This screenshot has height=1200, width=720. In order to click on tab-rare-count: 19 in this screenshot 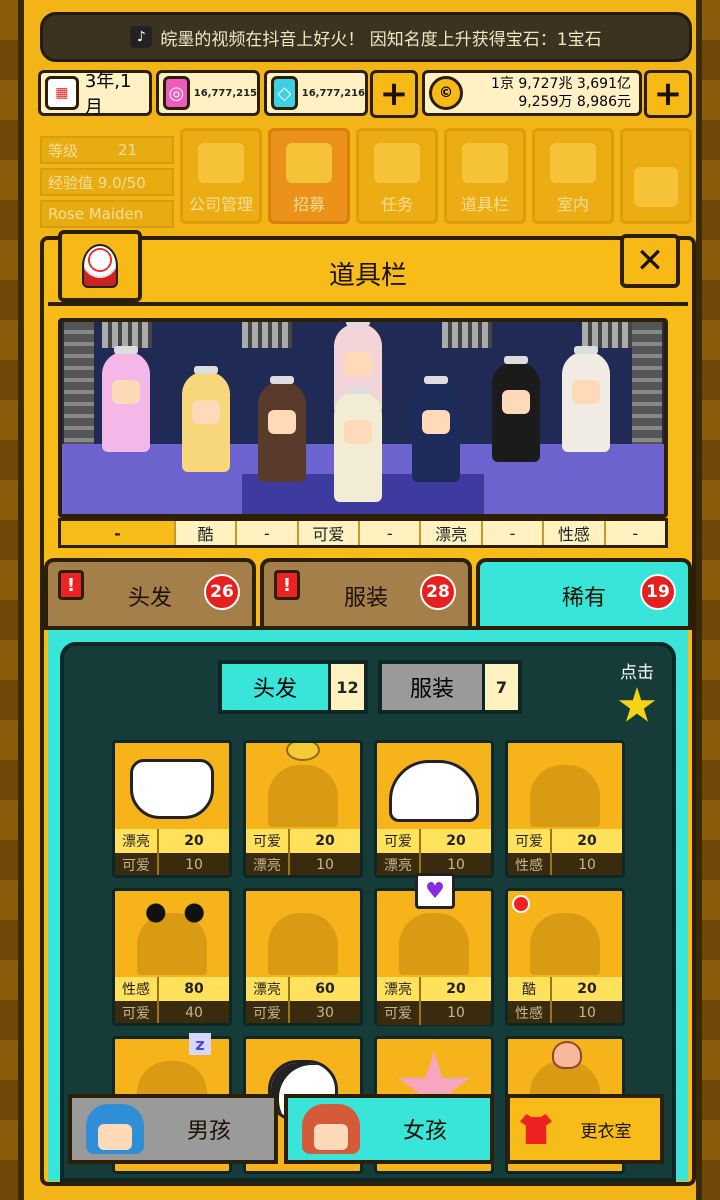, I will do `click(658, 592)`.